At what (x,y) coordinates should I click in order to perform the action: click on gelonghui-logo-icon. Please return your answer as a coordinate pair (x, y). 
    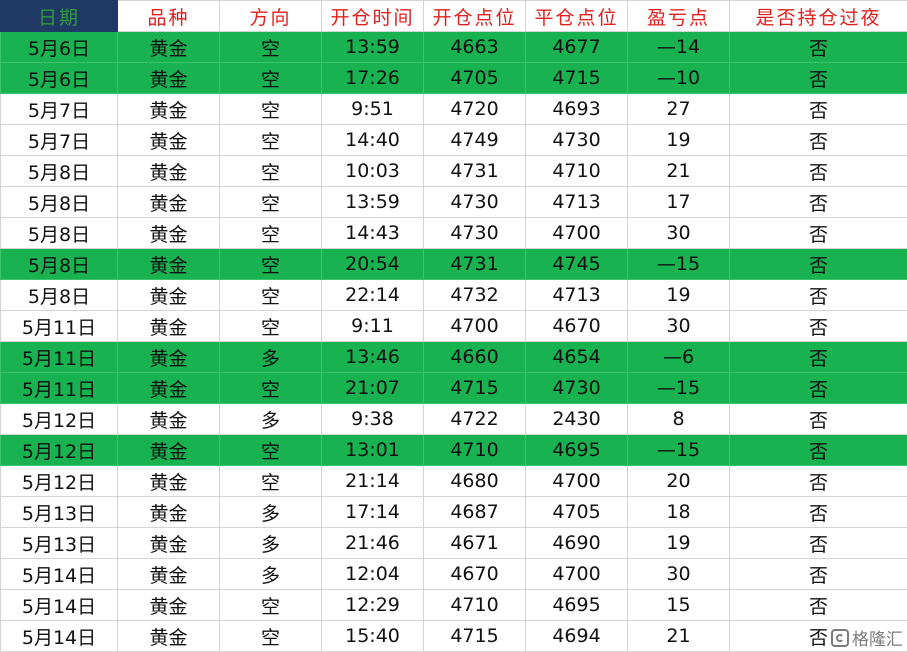
    Looking at the image, I should click on (840, 637).